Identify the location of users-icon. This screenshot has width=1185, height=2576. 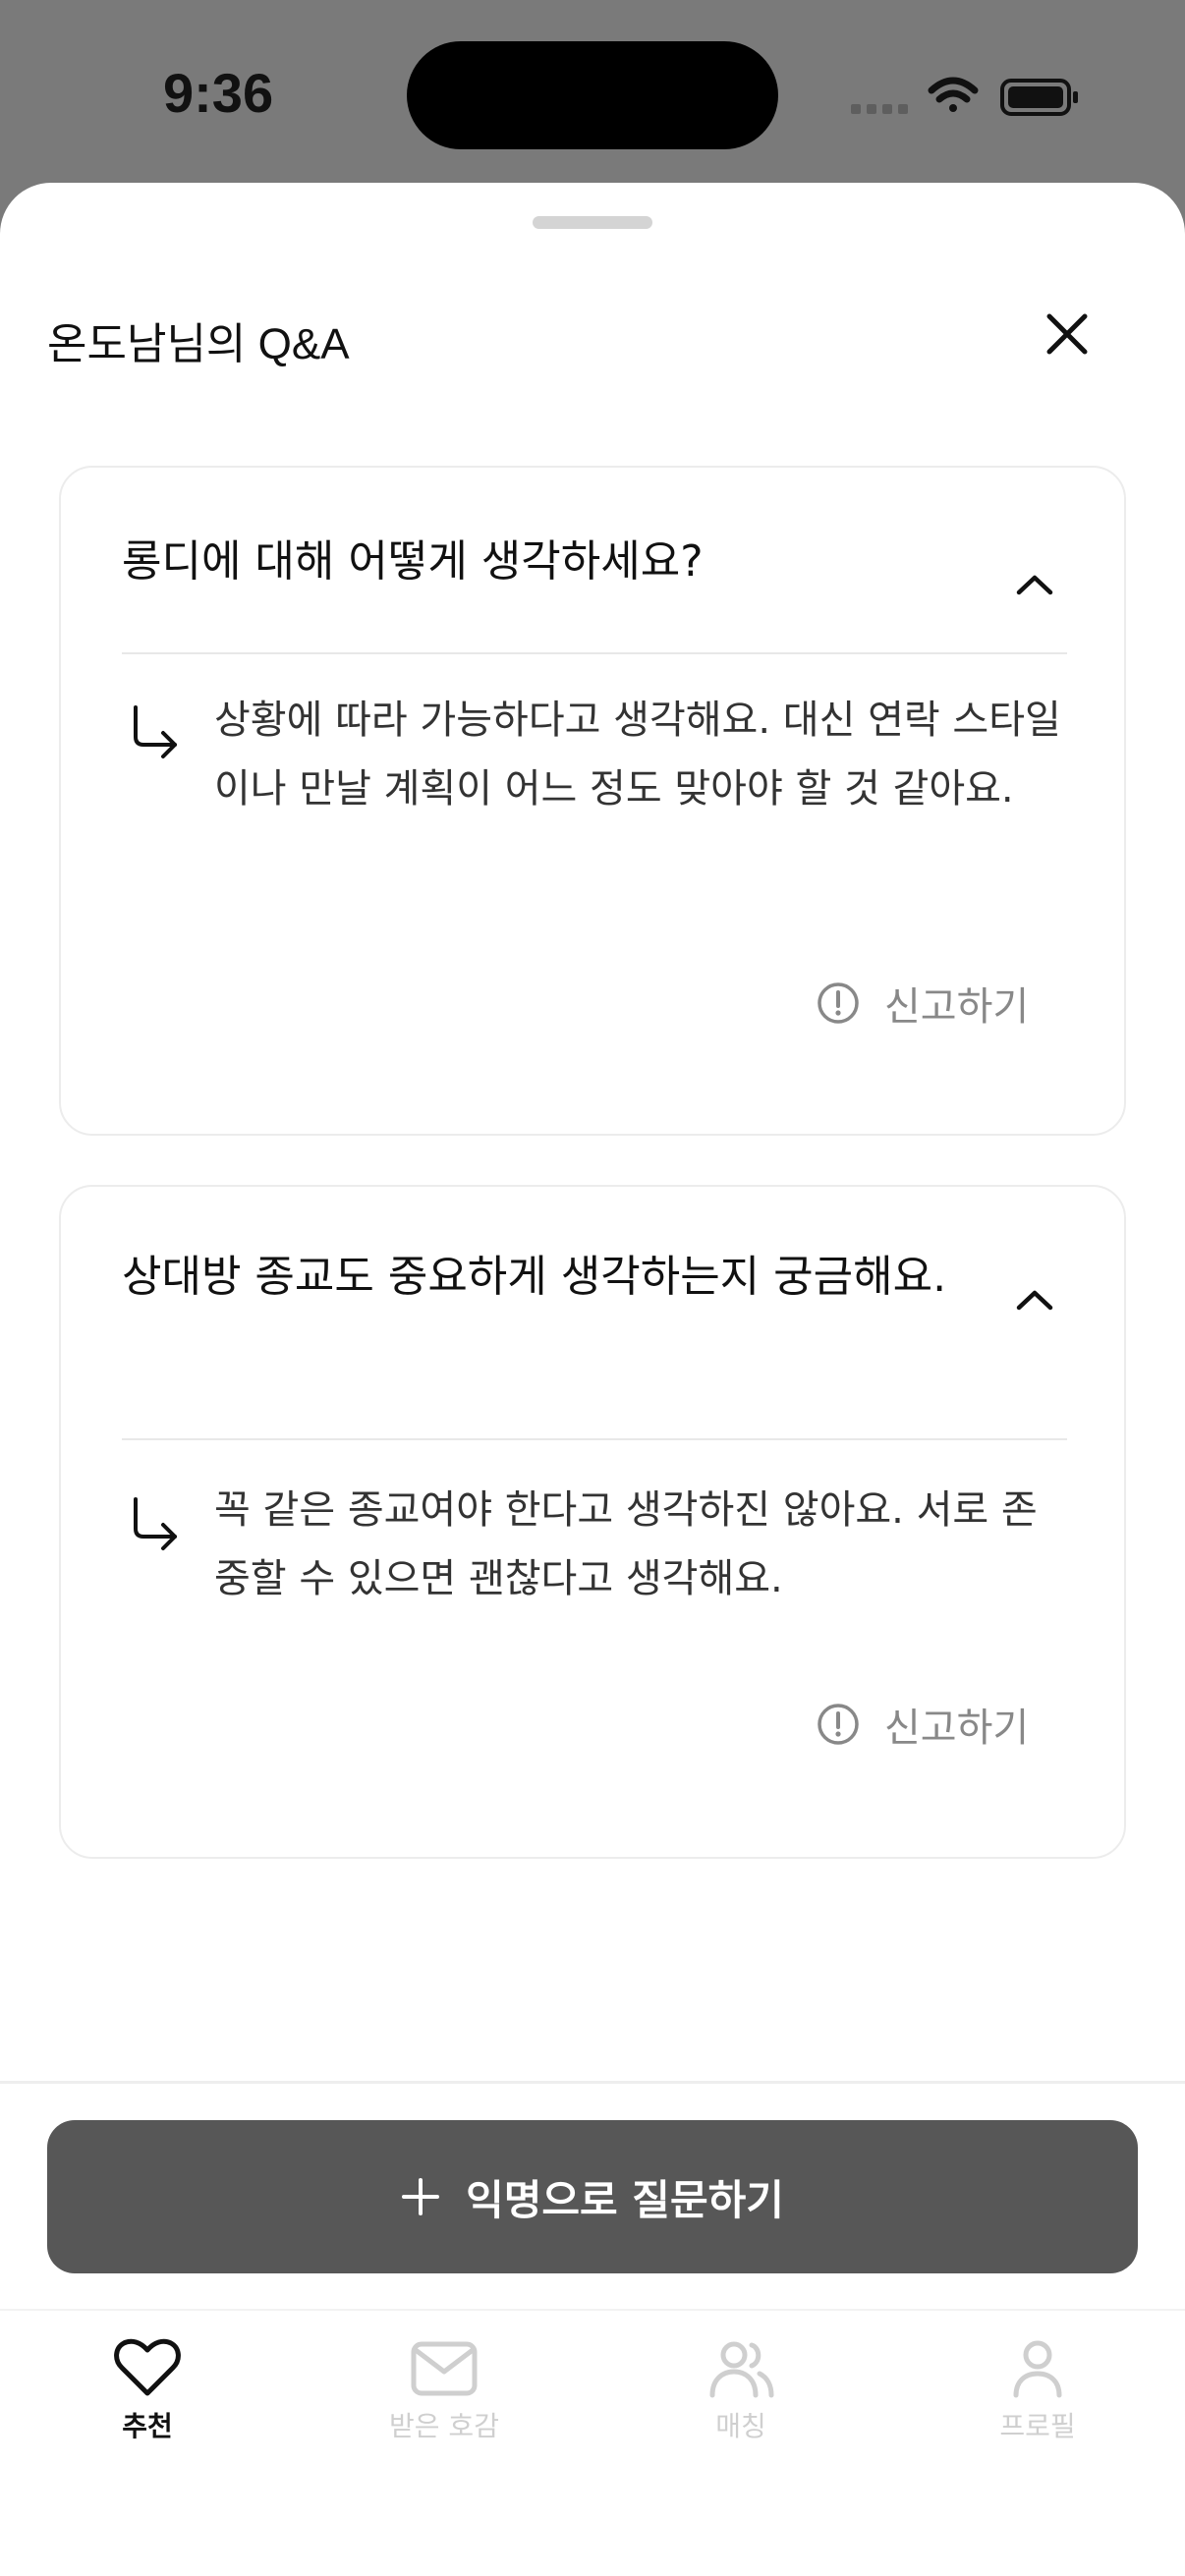
(742, 2369).